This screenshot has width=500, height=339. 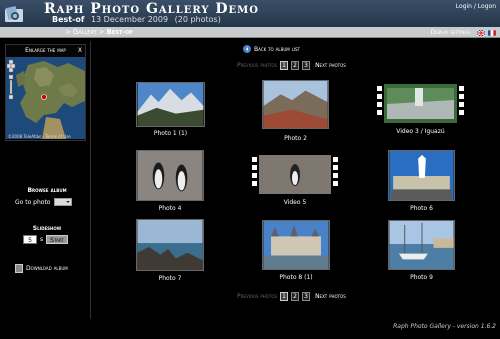 What do you see at coordinates (119, 32) in the screenshot?
I see `breadcrumb-current: Best-of` at bounding box center [119, 32].